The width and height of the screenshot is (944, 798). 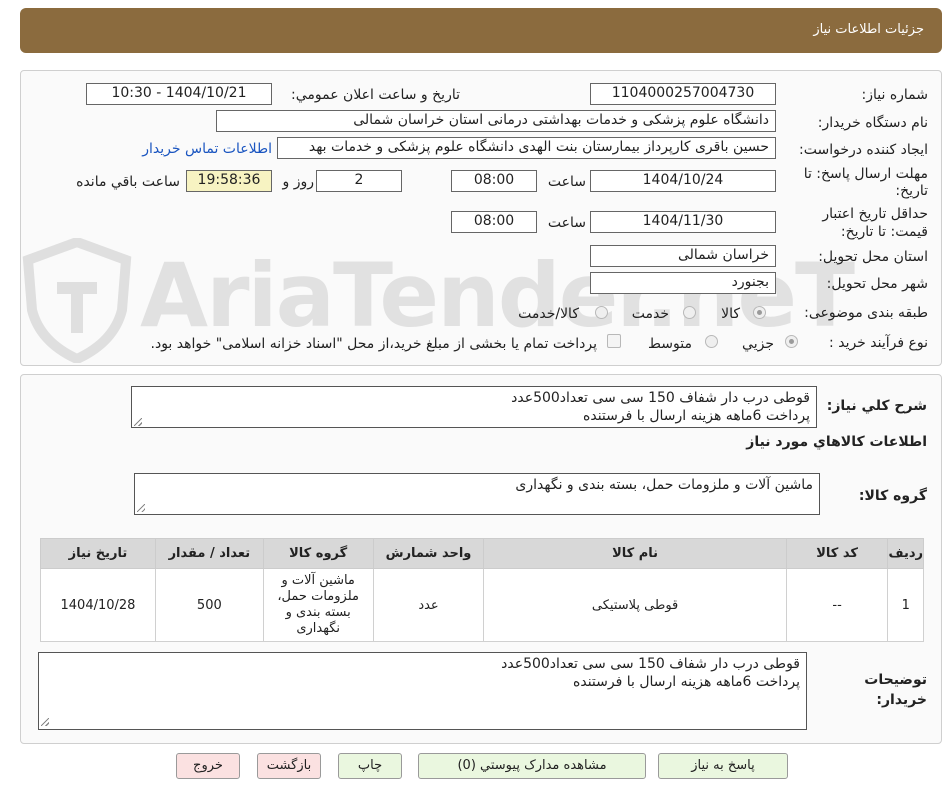 I want to click on category-label: طبقه بندی موضوعی:, so click(x=866, y=313).